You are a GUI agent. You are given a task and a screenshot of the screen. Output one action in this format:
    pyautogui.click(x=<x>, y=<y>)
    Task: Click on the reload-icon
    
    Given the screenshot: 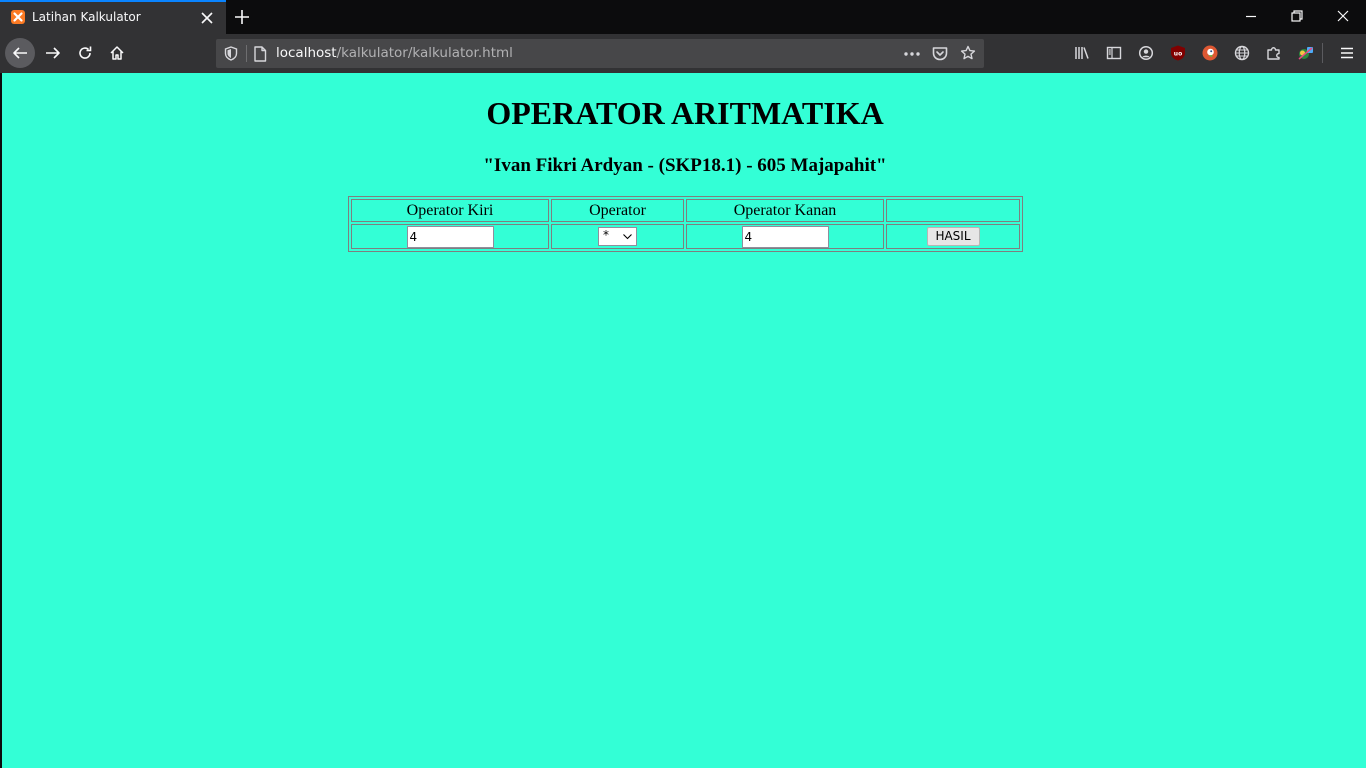 What is the action you would take?
    pyautogui.click(x=85, y=52)
    